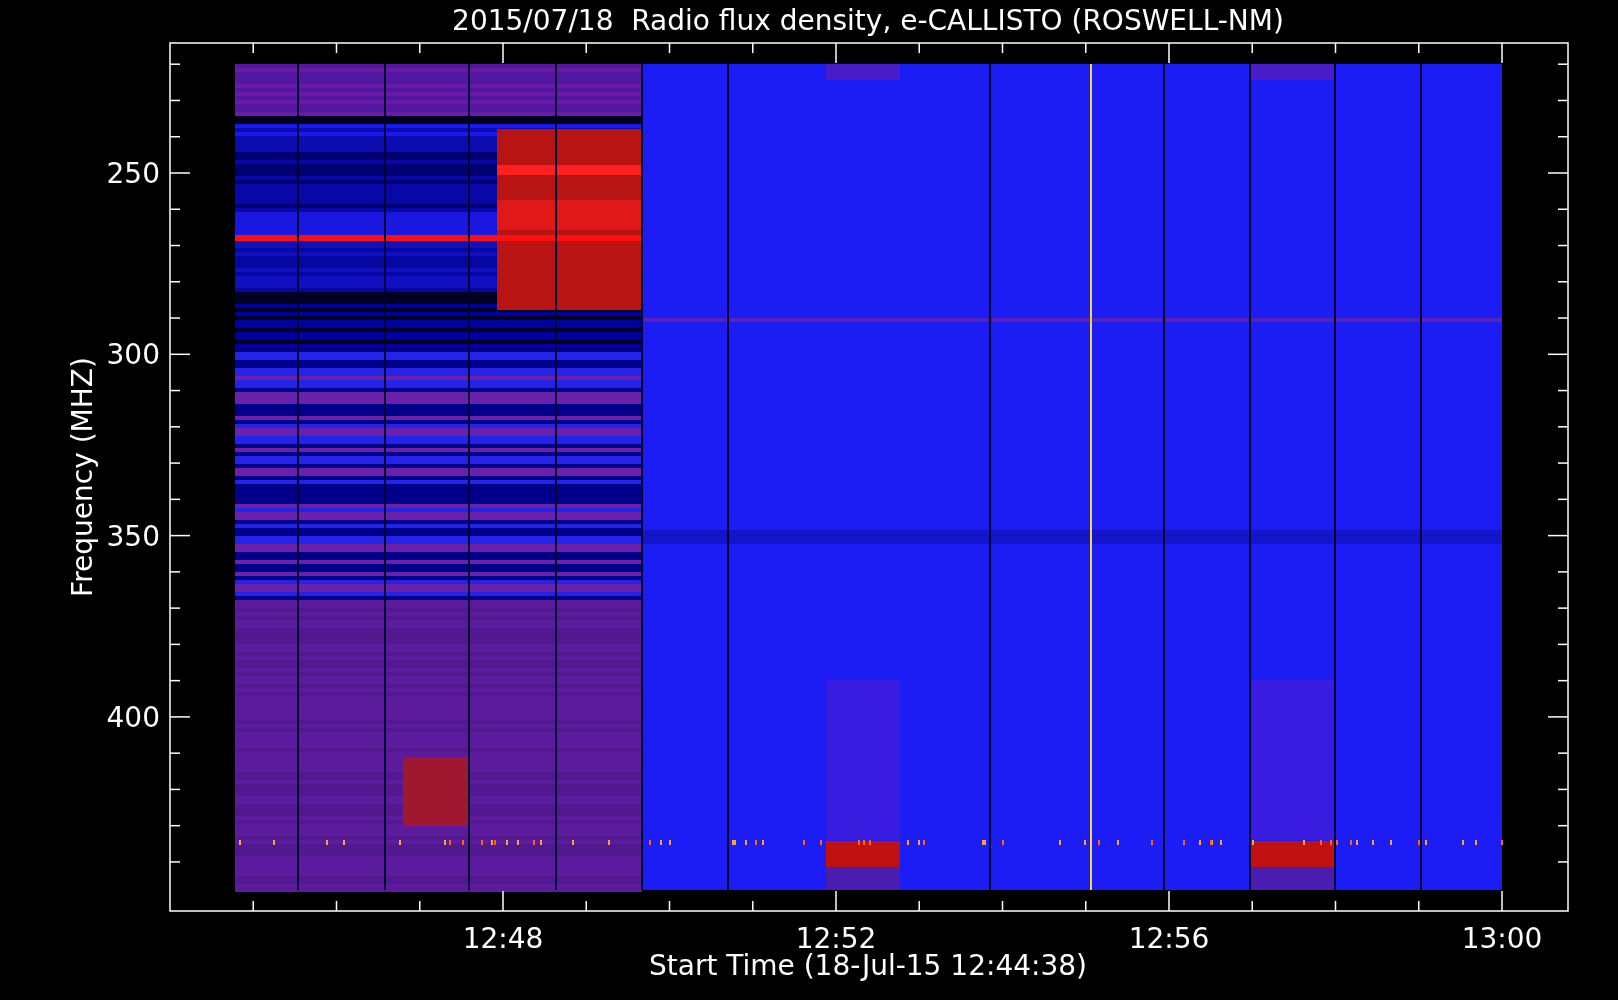  Describe the element at coordinates (133, 173) in the screenshot. I see `axis-tick-label: 250` at that location.